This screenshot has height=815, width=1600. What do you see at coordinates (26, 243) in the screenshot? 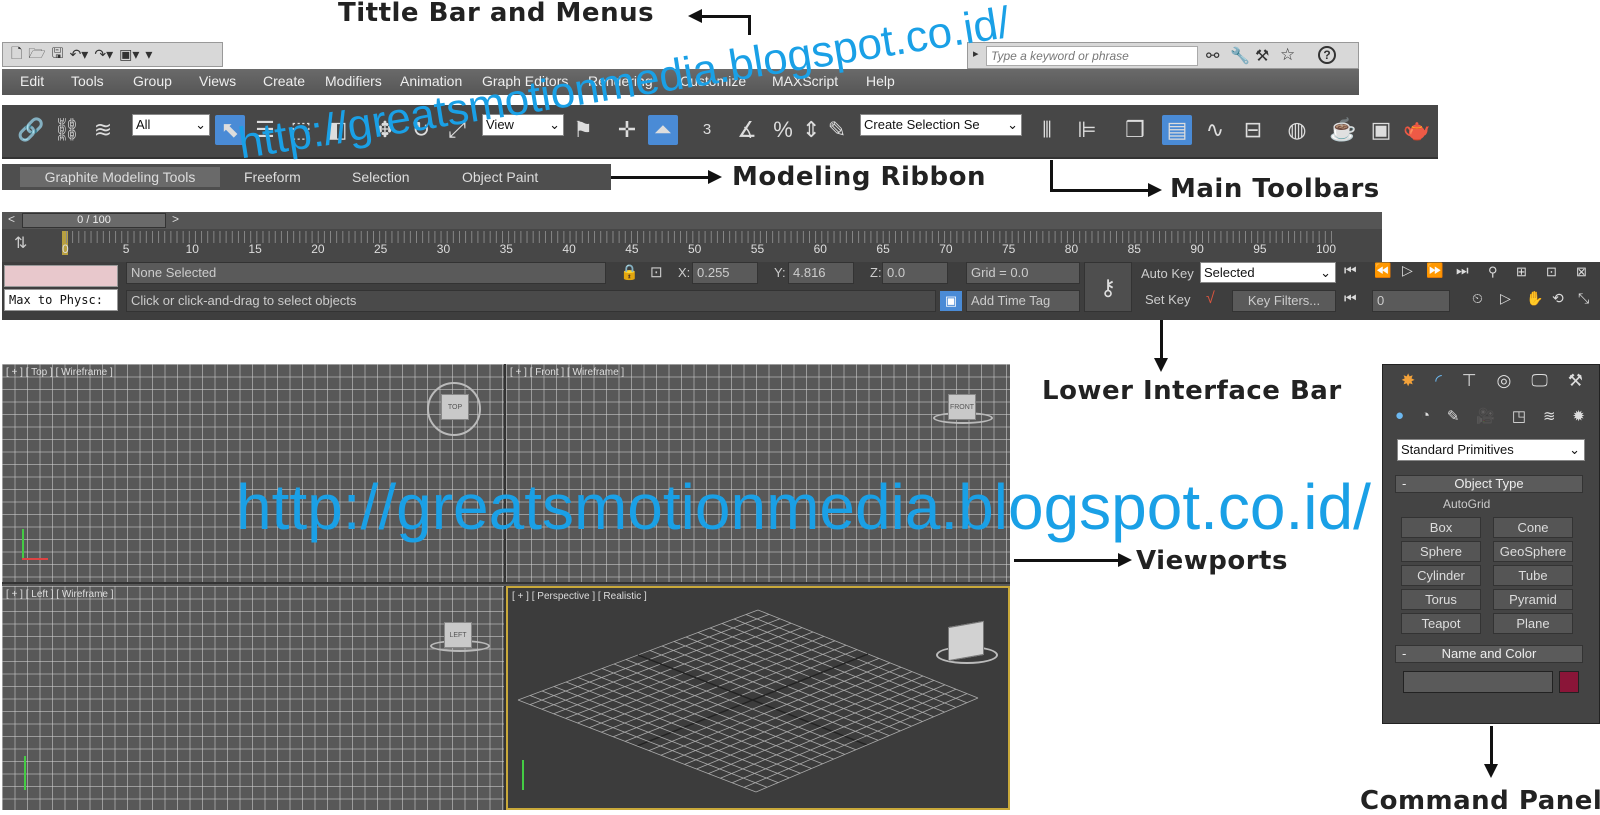
I see `mini-curve-editor-icon: ⇅` at bounding box center [26, 243].